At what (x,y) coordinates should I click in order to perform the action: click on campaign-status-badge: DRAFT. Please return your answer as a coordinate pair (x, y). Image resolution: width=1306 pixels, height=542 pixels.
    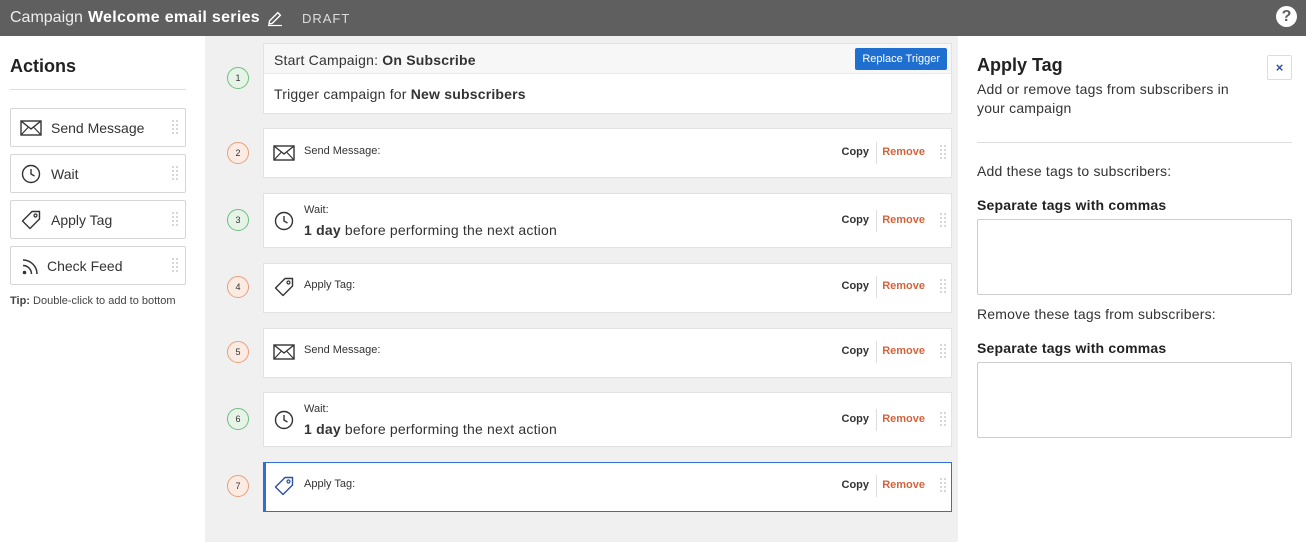
    Looking at the image, I should click on (326, 18).